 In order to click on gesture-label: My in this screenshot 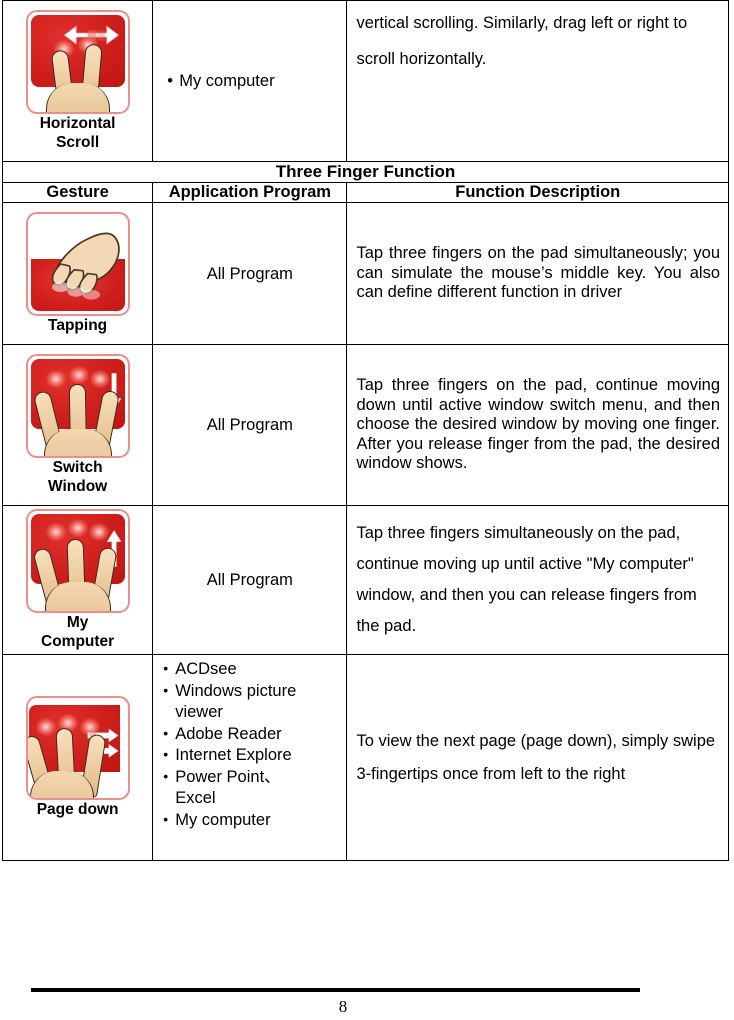, I will do `click(77, 622)`.